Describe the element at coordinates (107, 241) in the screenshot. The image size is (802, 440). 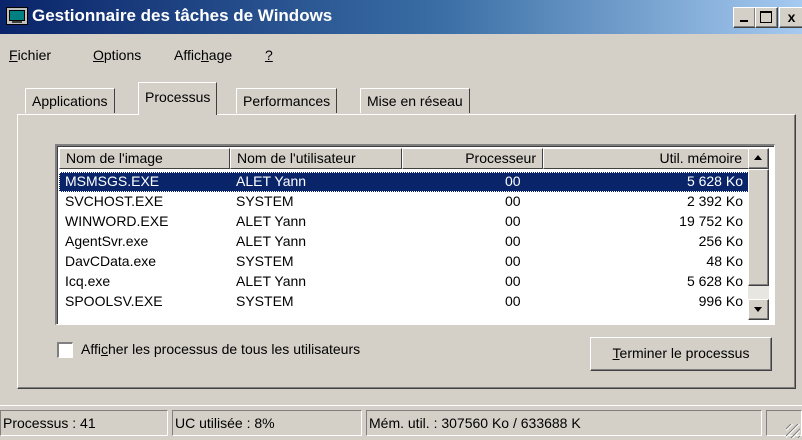
I see `process-name: AgentSvr.exe` at that location.